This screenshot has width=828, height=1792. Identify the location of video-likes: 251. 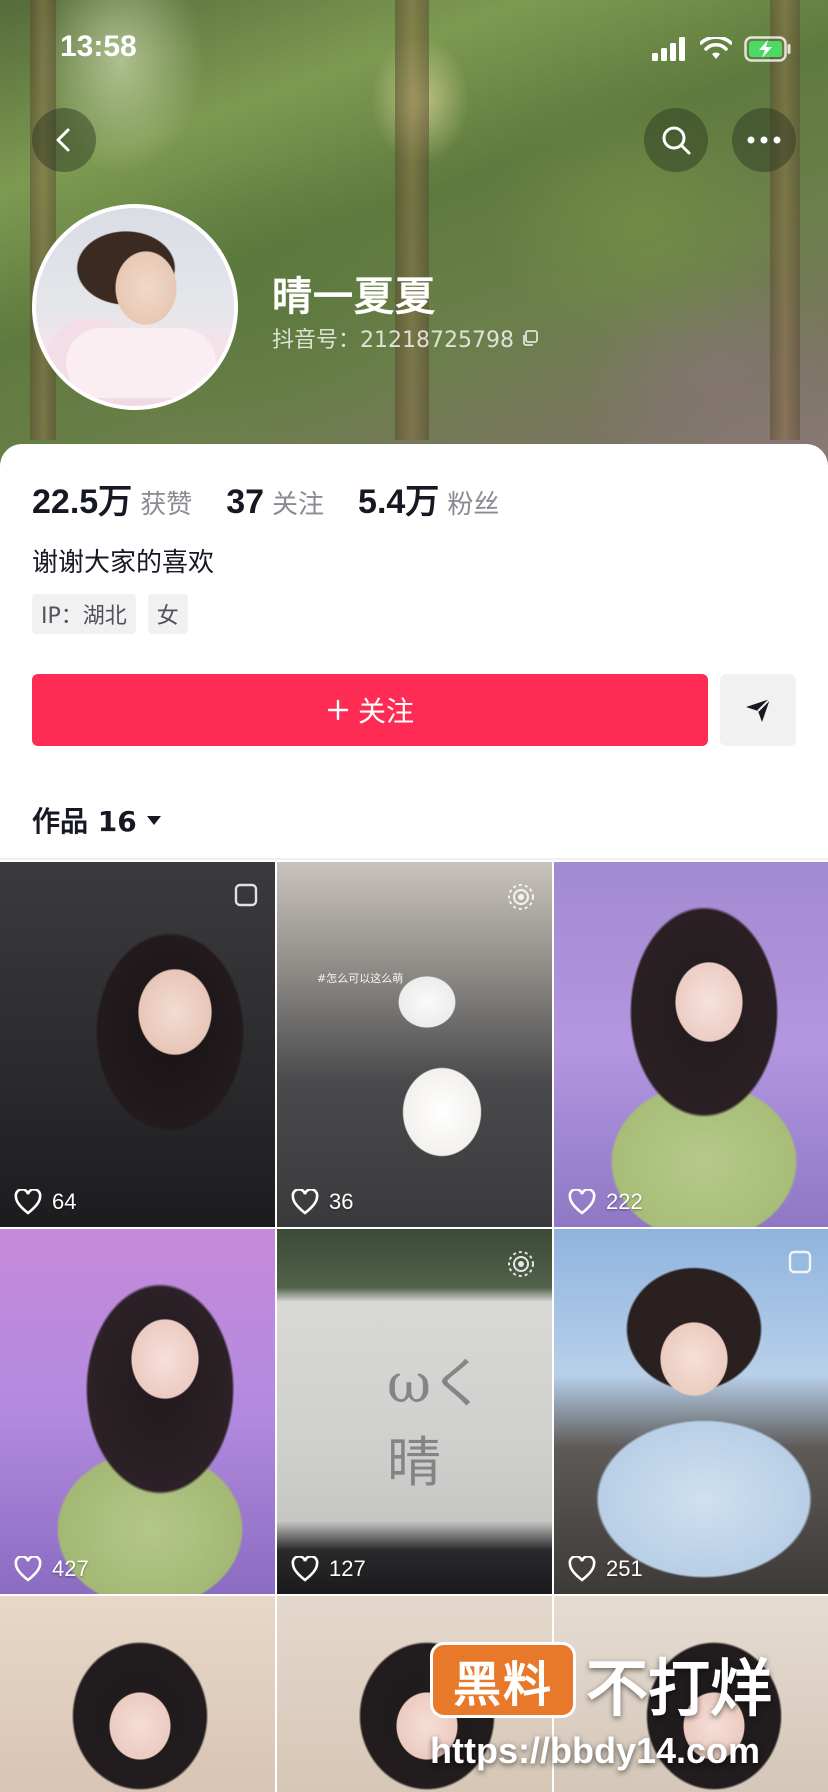
(605, 1569).